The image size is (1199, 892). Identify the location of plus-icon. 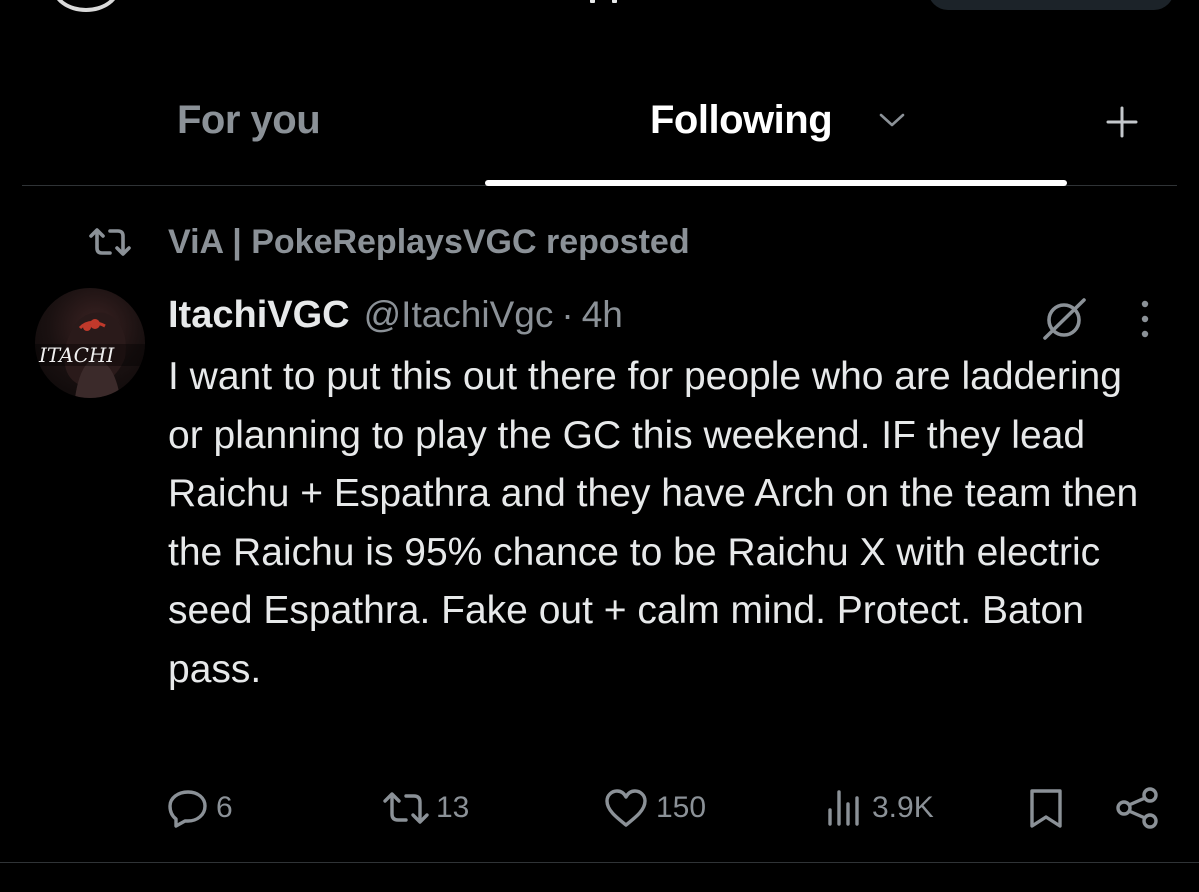
(1122, 122).